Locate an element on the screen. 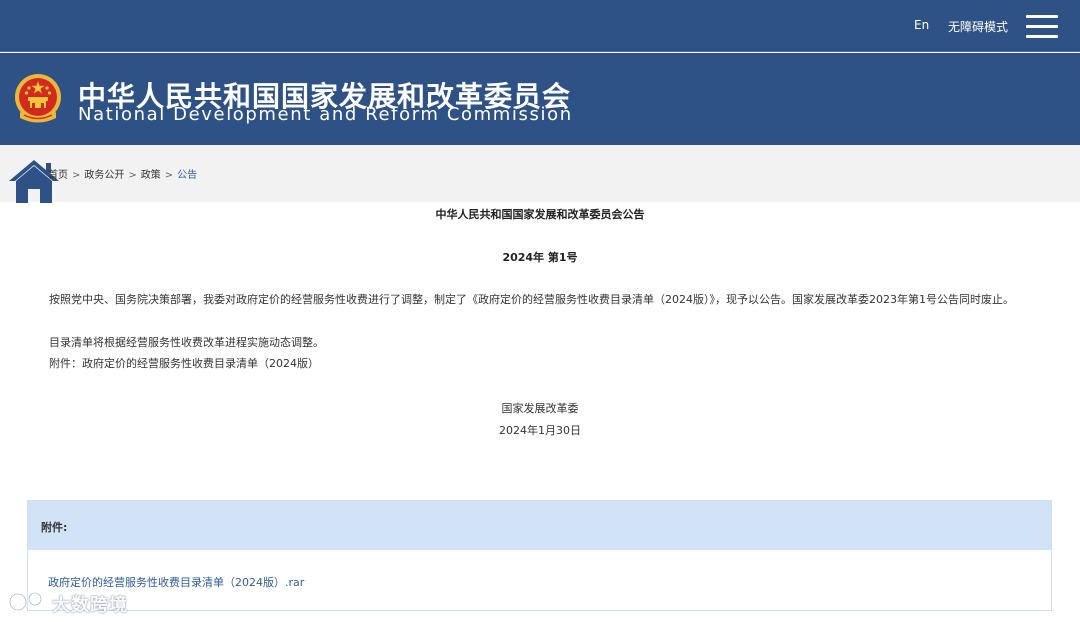 The image size is (1080, 622). breadcrumb-home: 首页 is located at coordinates (58, 175).